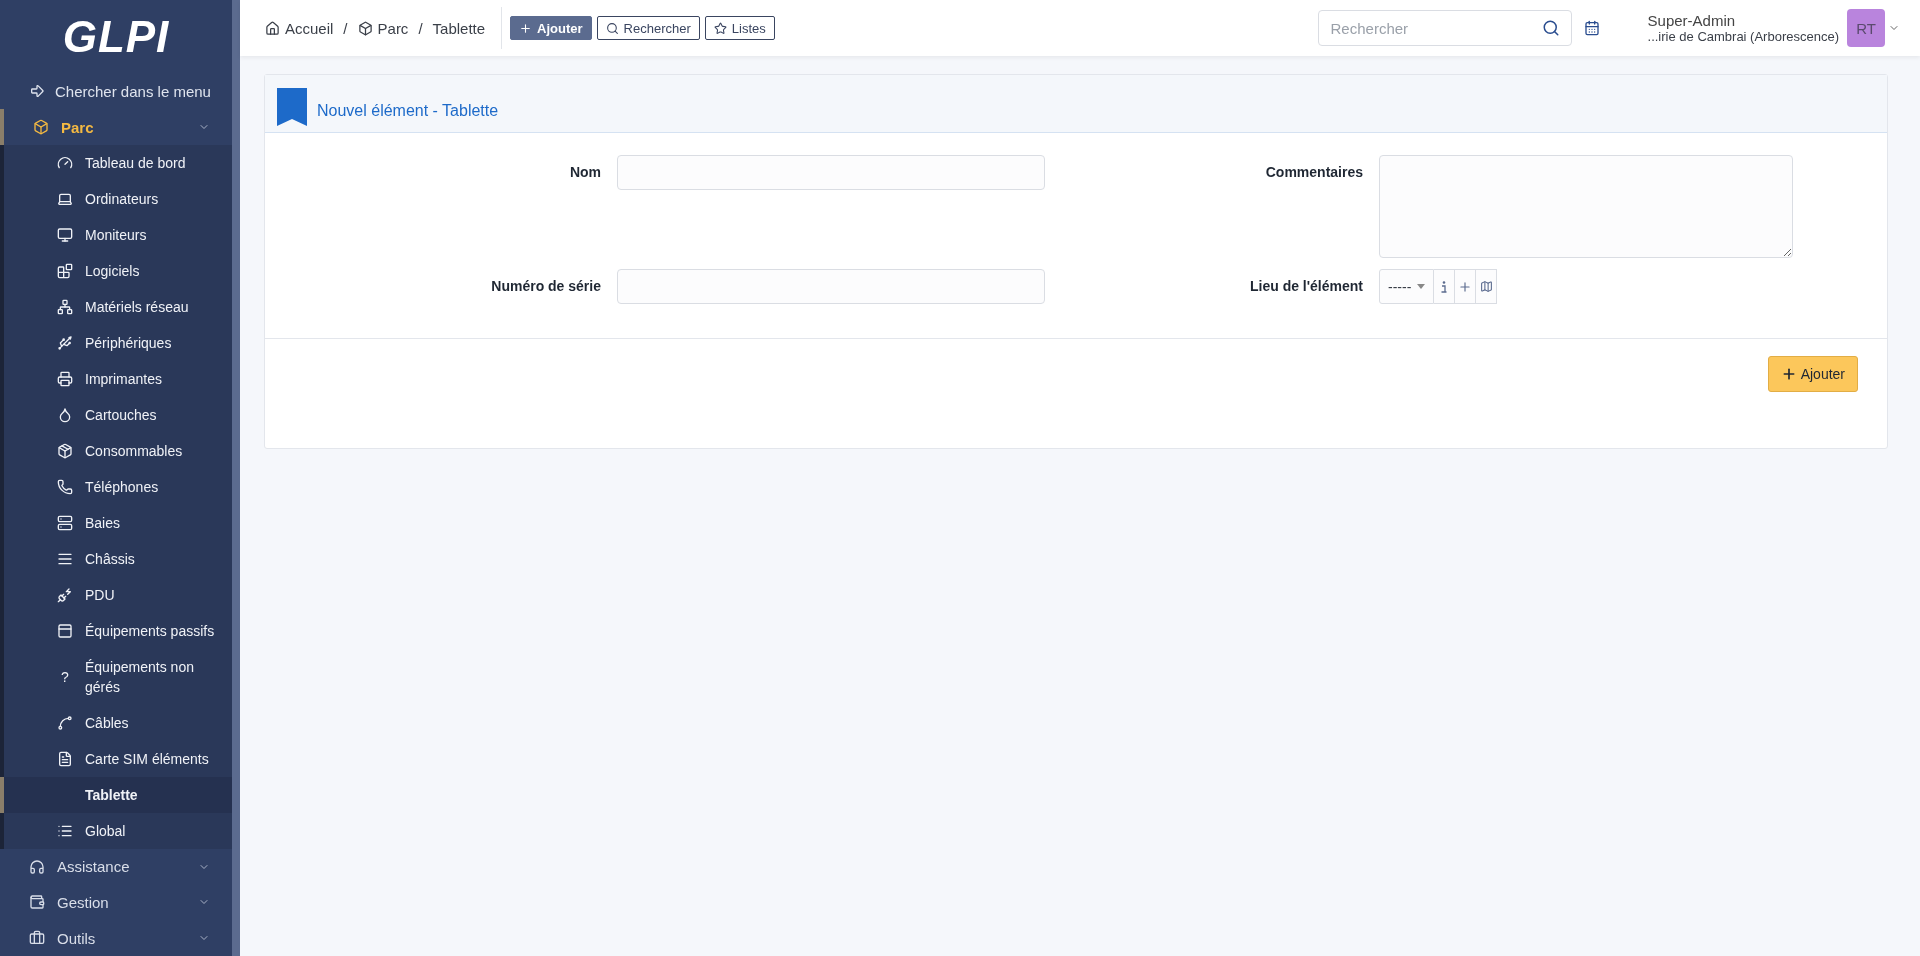  What do you see at coordinates (459, 28) in the screenshot?
I see `breadcrumb-link: Tablette` at bounding box center [459, 28].